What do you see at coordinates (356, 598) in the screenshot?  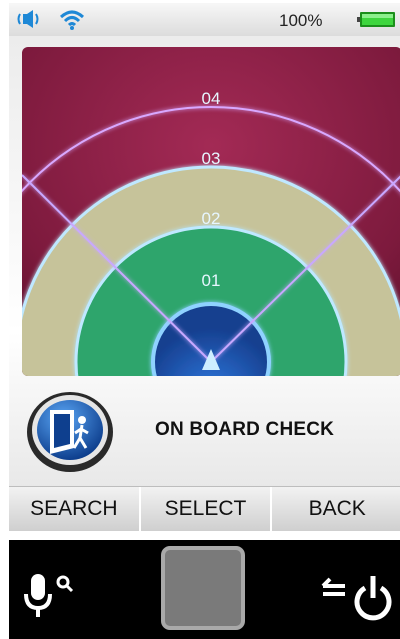 I see `back-power-icon` at bounding box center [356, 598].